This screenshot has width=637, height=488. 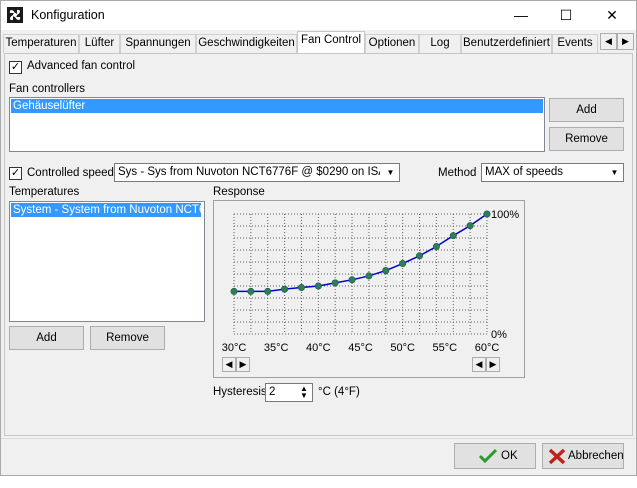 What do you see at coordinates (318, 438) in the screenshot?
I see `footer-divider` at bounding box center [318, 438].